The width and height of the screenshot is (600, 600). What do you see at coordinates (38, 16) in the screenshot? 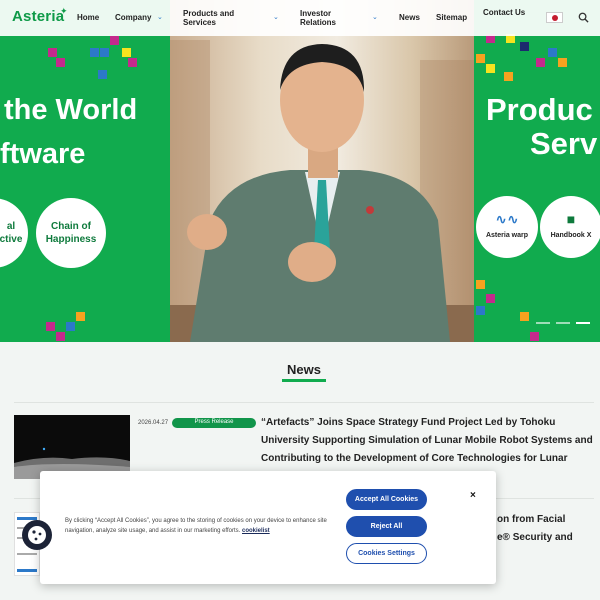
I see `asteria-logo: Asteria` at bounding box center [38, 16].